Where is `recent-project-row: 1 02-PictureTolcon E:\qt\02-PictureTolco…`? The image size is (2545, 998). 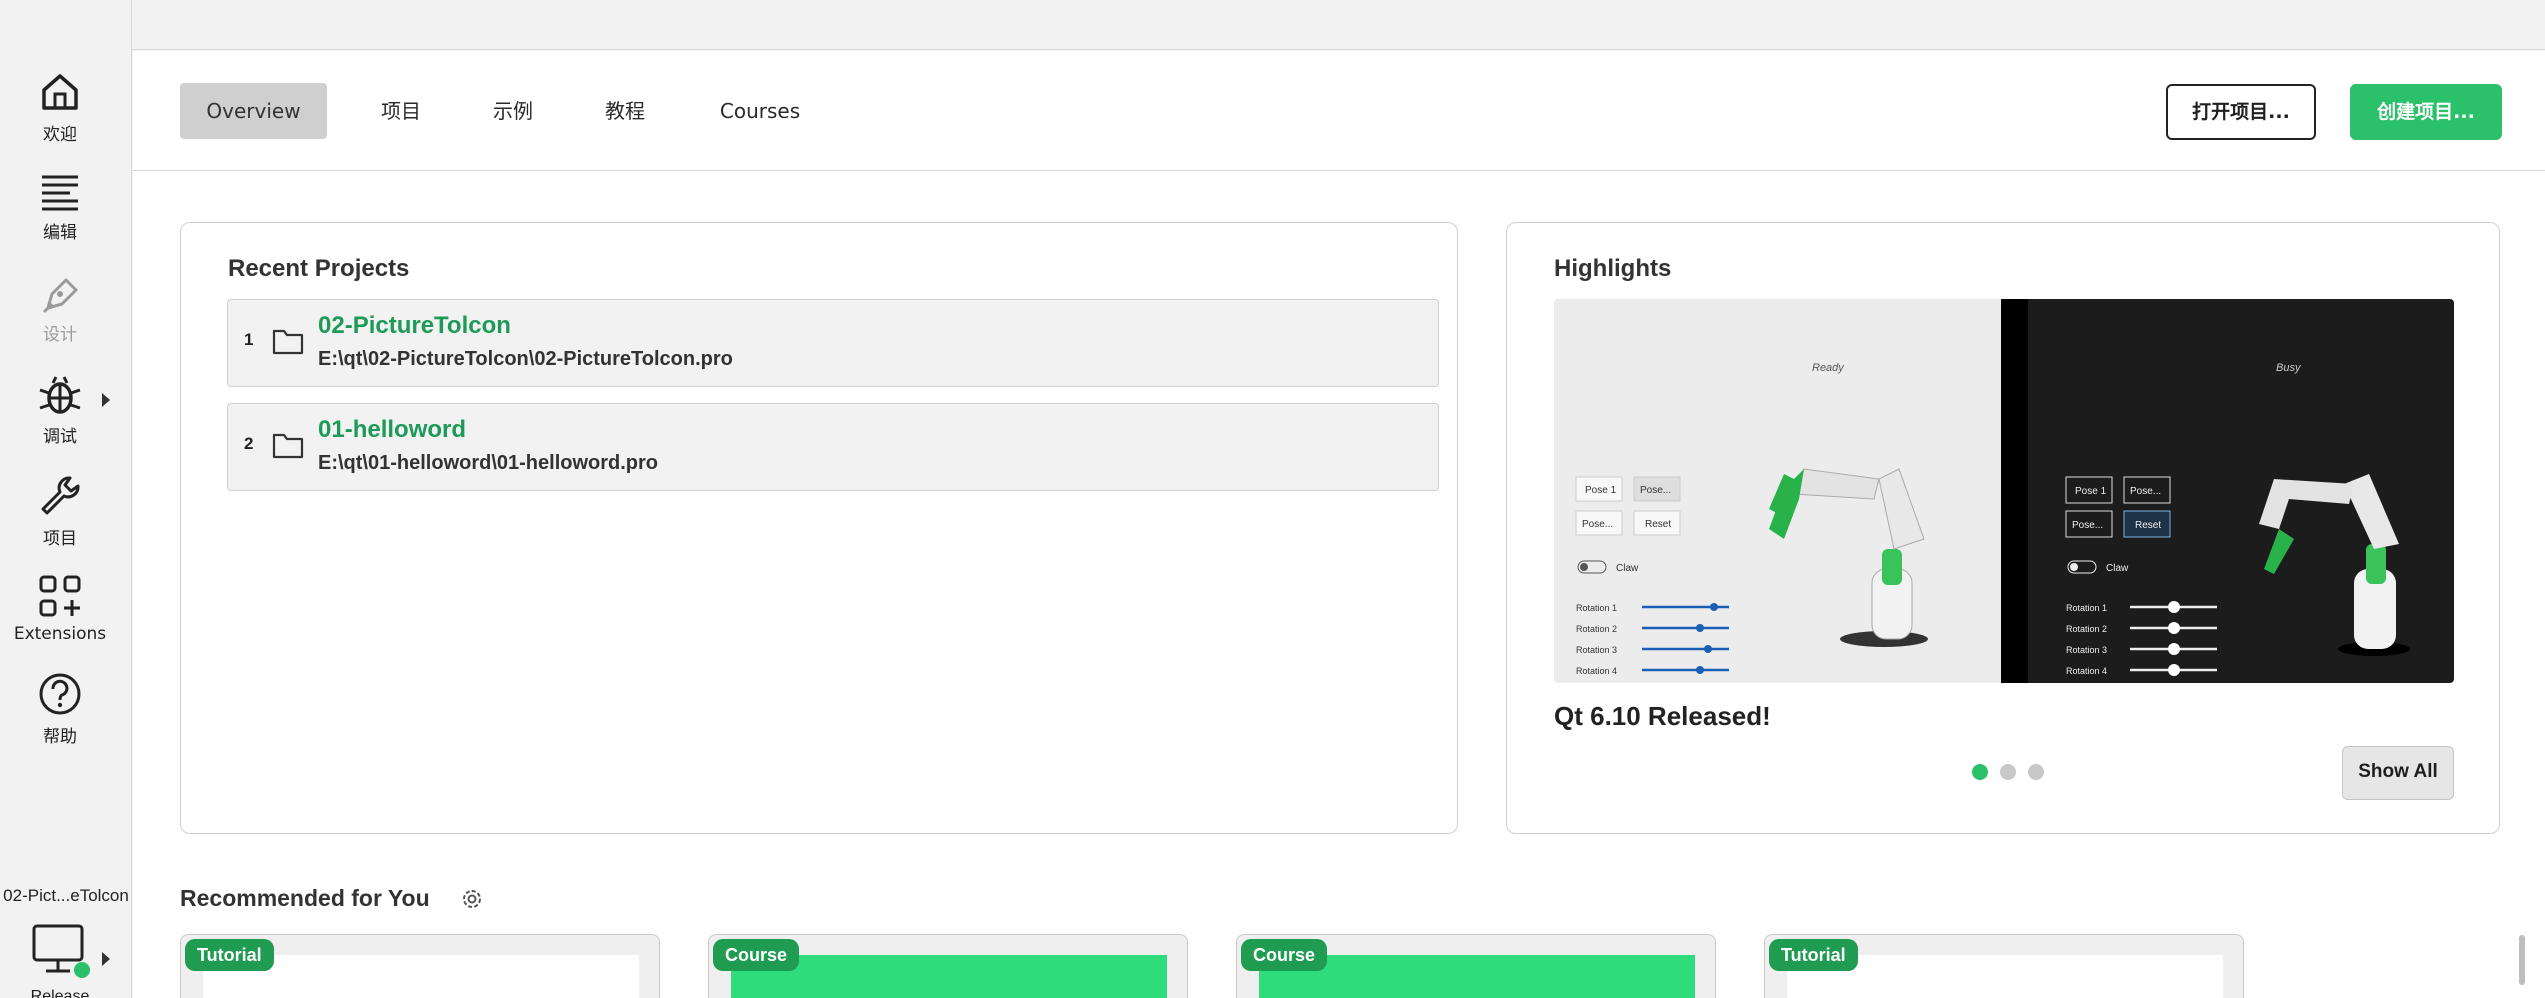
recent-project-row: 1 02-PictureTolcon E:\qt\02-PictureTolco… is located at coordinates (833, 343).